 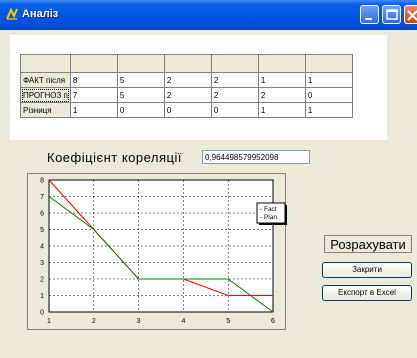 I want to click on legend-entry: - Plan, so click(x=268, y=217).